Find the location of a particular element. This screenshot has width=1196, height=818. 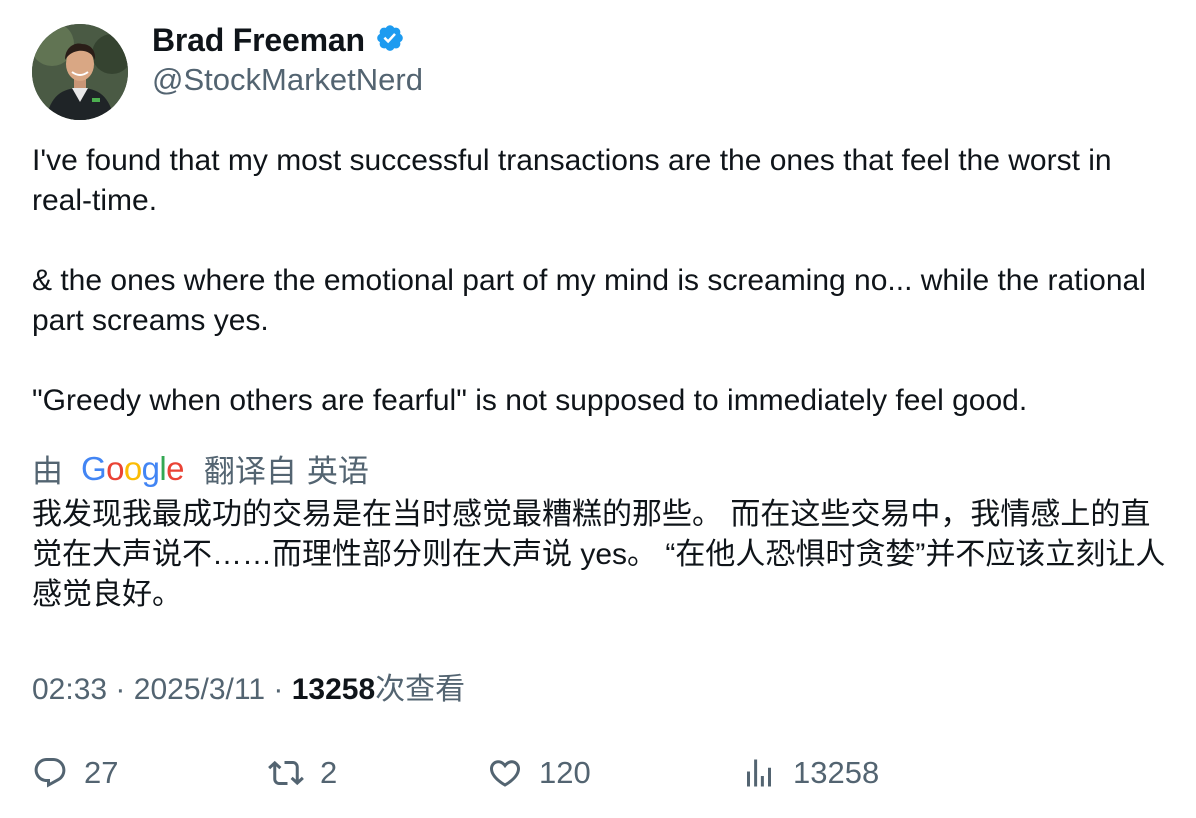

tweet-time: 02:33 is located at coordinates (69, 689).